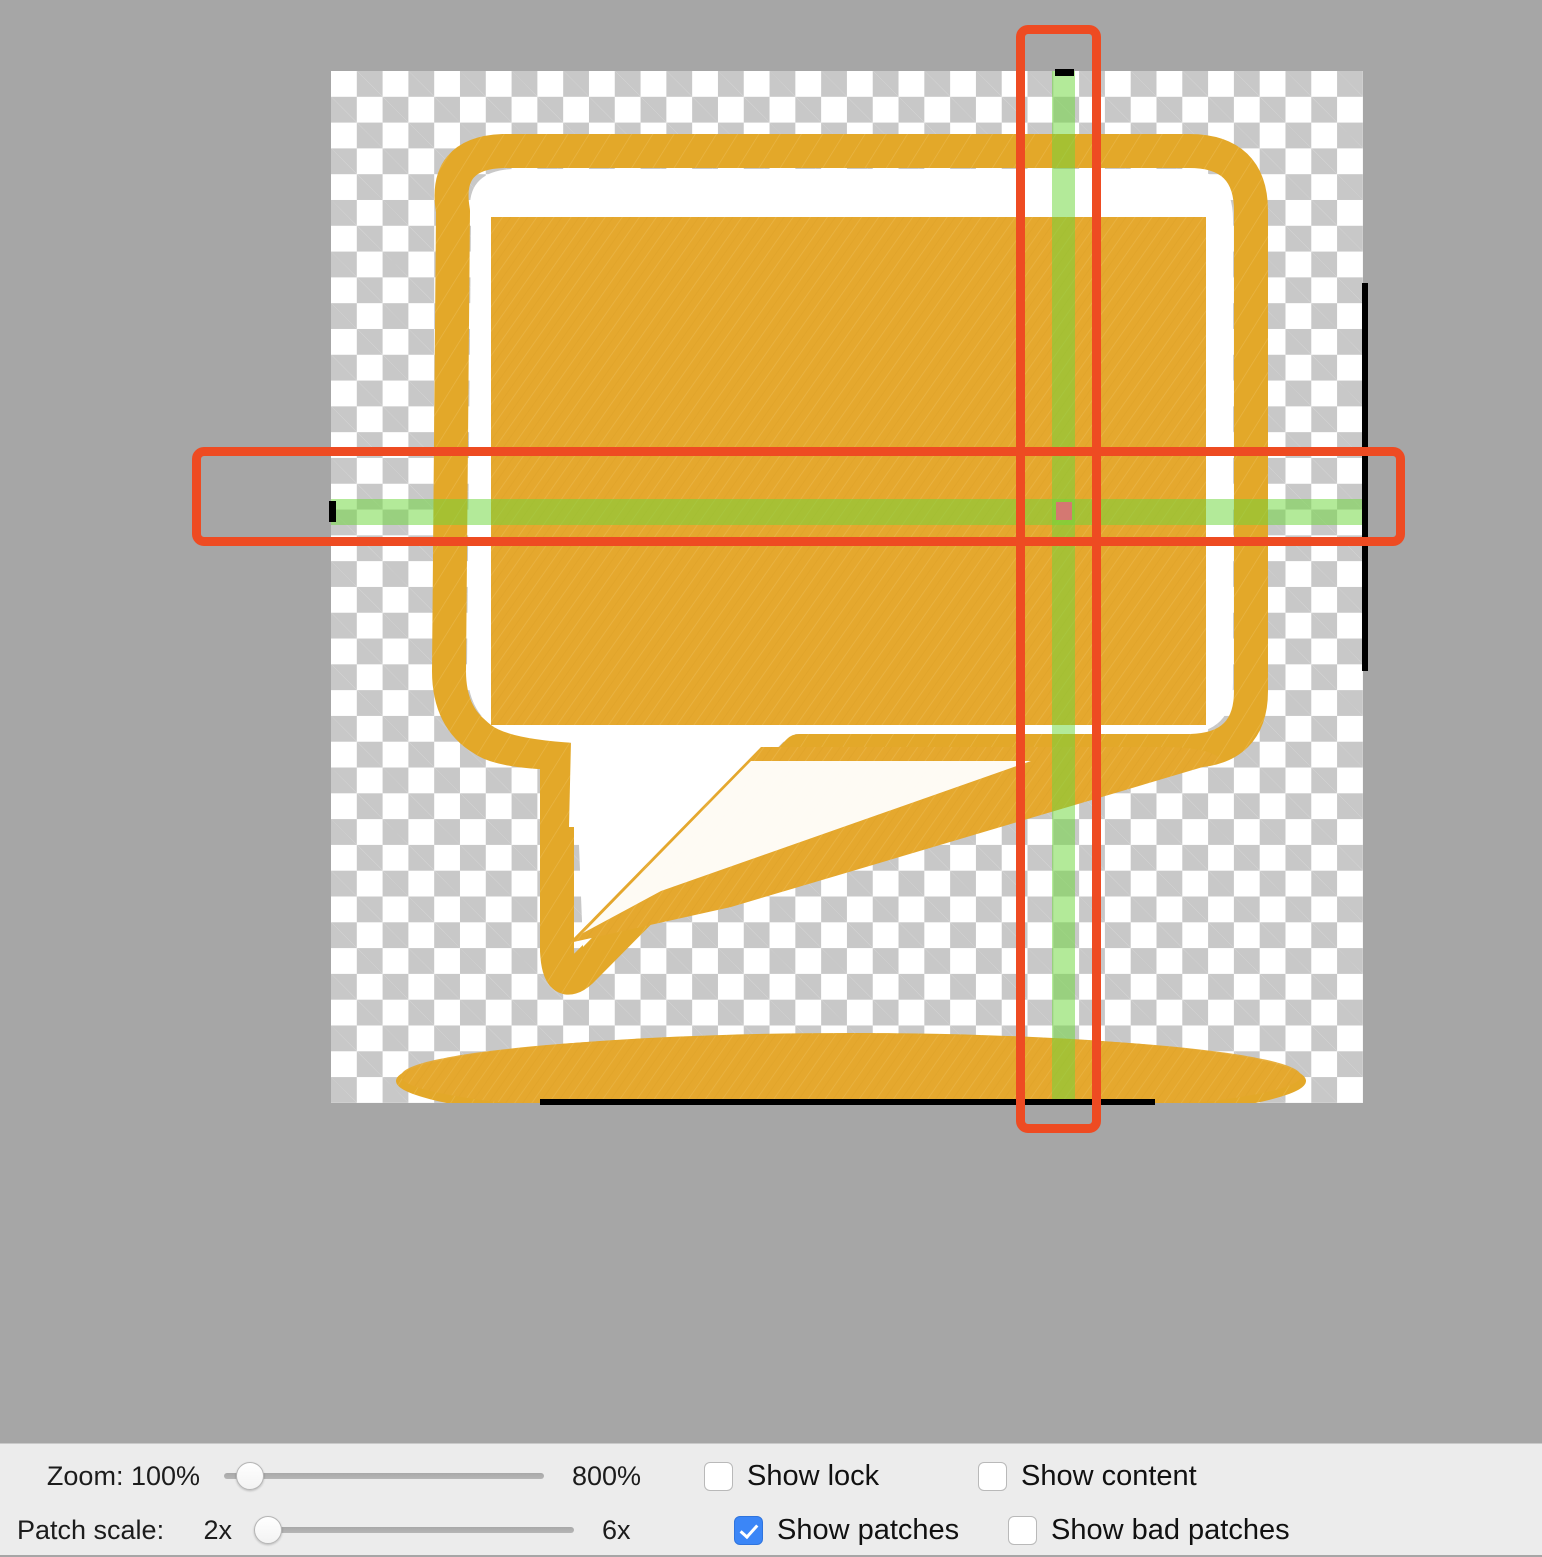 Image resolution: width=1542 pixels, height=1557 pixels. What do you see at coordinates (607, 1475) in the screenshot?
I see `zoom-max-label: 800%` at bounding box center [607, 1475].